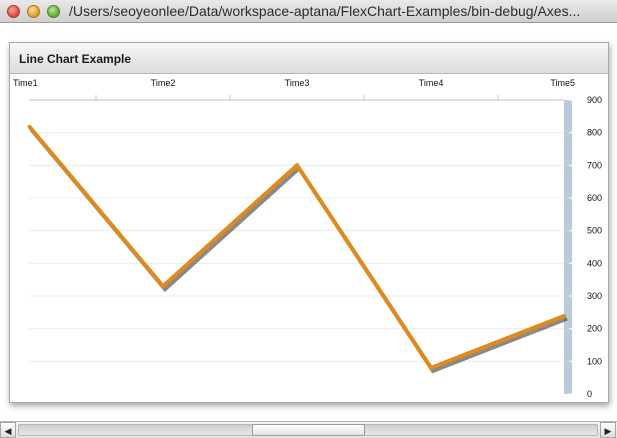 Image resolution: width=617 pixels, height=438 pixels. What do you see at coordinates (568, 247) in the screenshot?
I see `y-axis-bar` at bounding box center [568, 247].